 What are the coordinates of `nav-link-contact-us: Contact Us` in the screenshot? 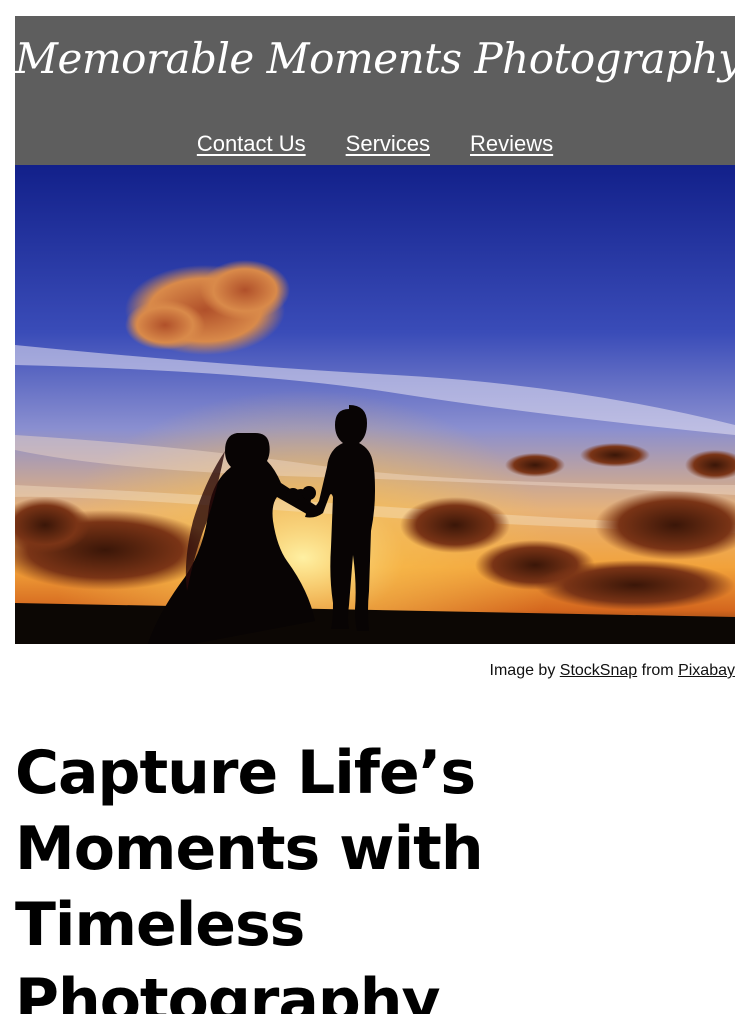 It's located at (251, 144).